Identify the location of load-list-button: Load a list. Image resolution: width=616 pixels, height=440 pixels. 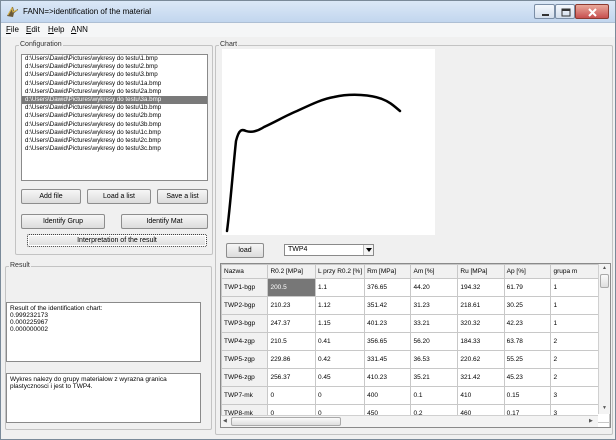
(119, 196).